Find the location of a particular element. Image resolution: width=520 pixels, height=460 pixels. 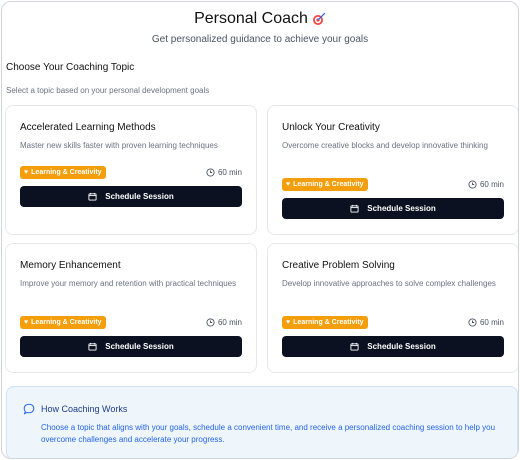

page-title-row: Personal Coach is located at coordinates (260, 19).